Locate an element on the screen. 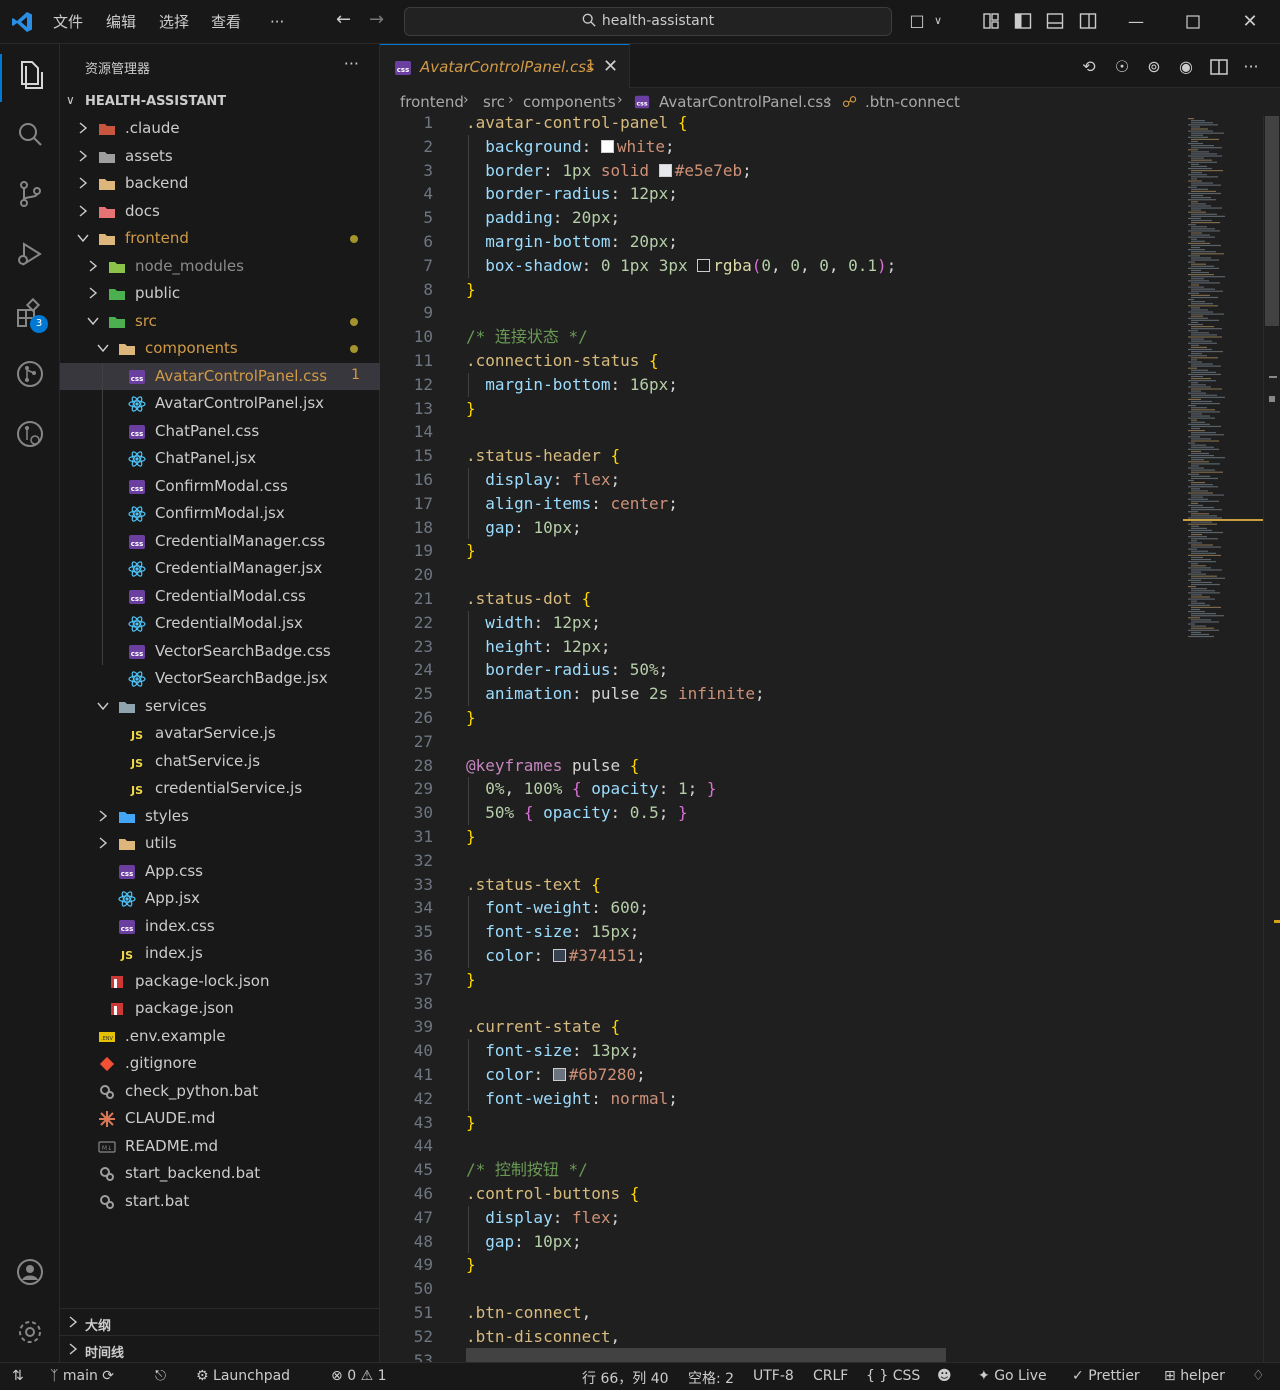 This screenshot has height=1390, width=1280. split-editor-icon is located at coordinates (1219, 67).